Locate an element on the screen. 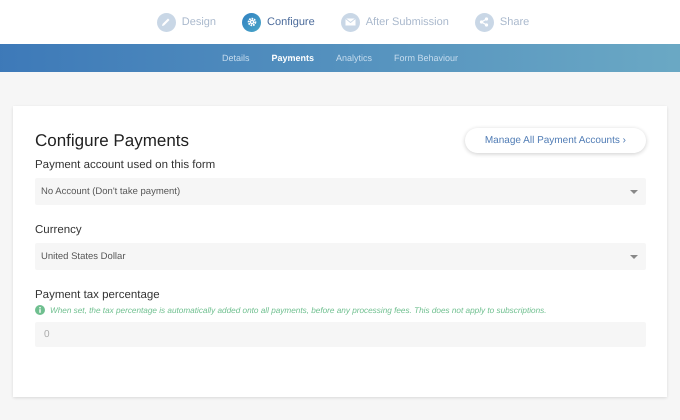 The height and width of the screenshot is (420, 680). info-icon is located at coordinates (40, 310).